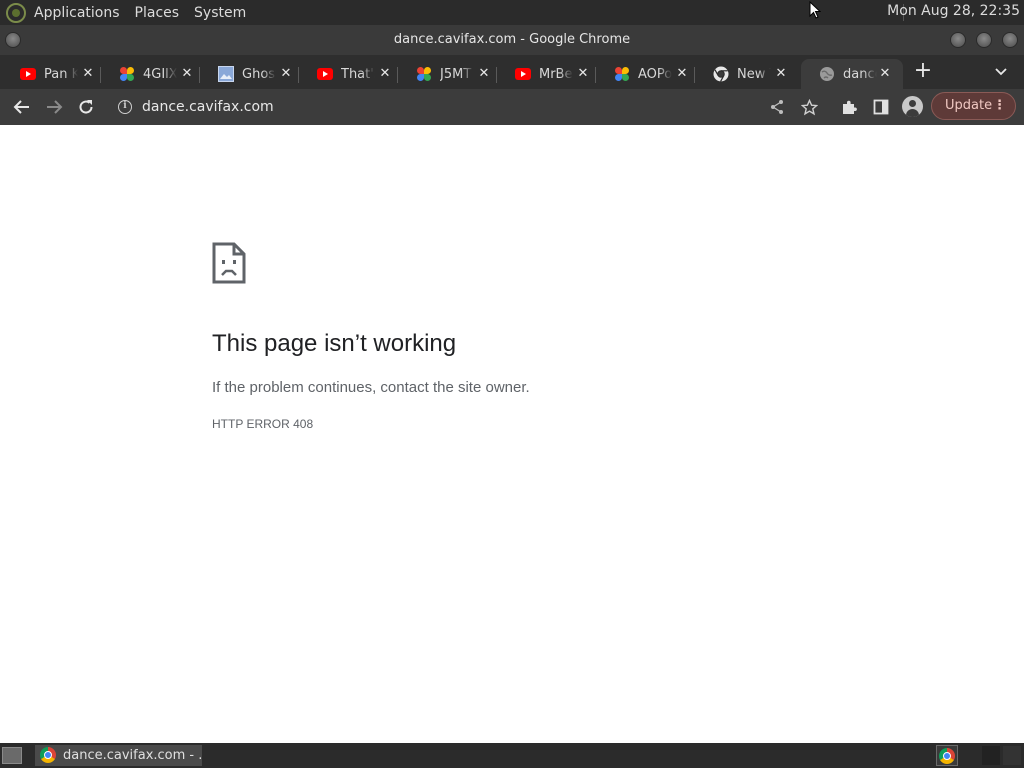 The image size is (1024, 768). Describe the element at coordinates (81, 13) in the screenshot. I see `menu-applications: Applications` at that location.